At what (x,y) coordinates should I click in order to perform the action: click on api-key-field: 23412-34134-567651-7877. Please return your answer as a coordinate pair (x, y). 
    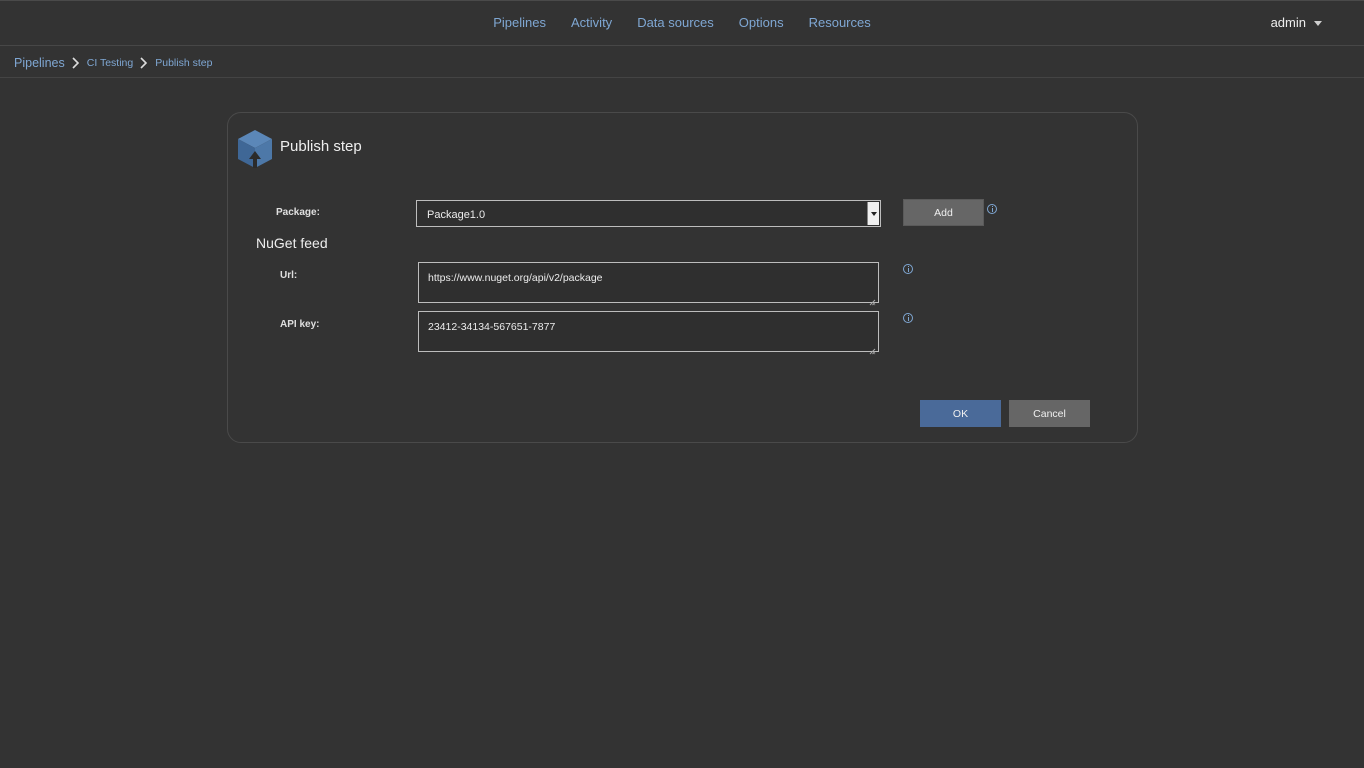
    Looking at the image, I should click on (648, 333).